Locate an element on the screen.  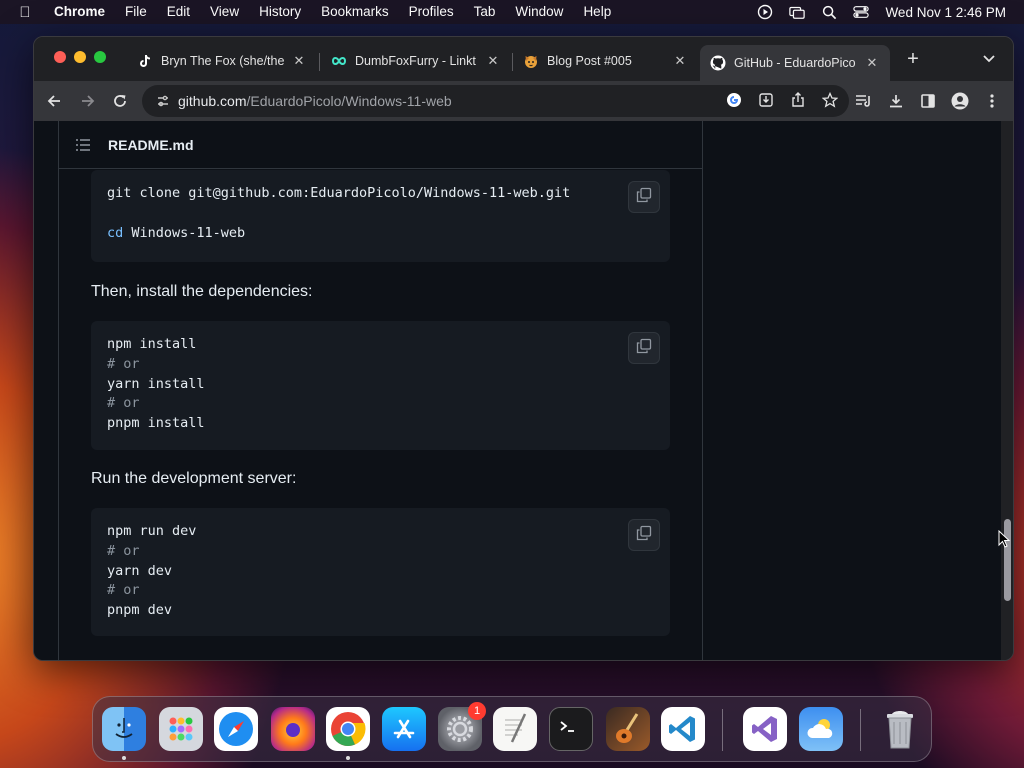
code-keyword: cd is located at coordinates (115, 232).